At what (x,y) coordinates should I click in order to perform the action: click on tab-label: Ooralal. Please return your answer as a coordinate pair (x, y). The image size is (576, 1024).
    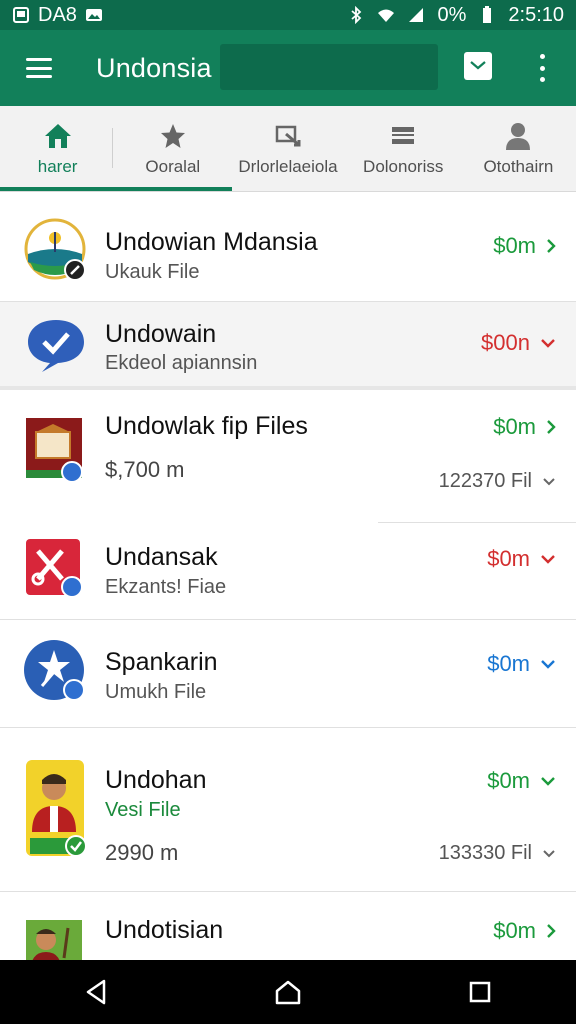
    Looking at the image, I should click on (173, 166).